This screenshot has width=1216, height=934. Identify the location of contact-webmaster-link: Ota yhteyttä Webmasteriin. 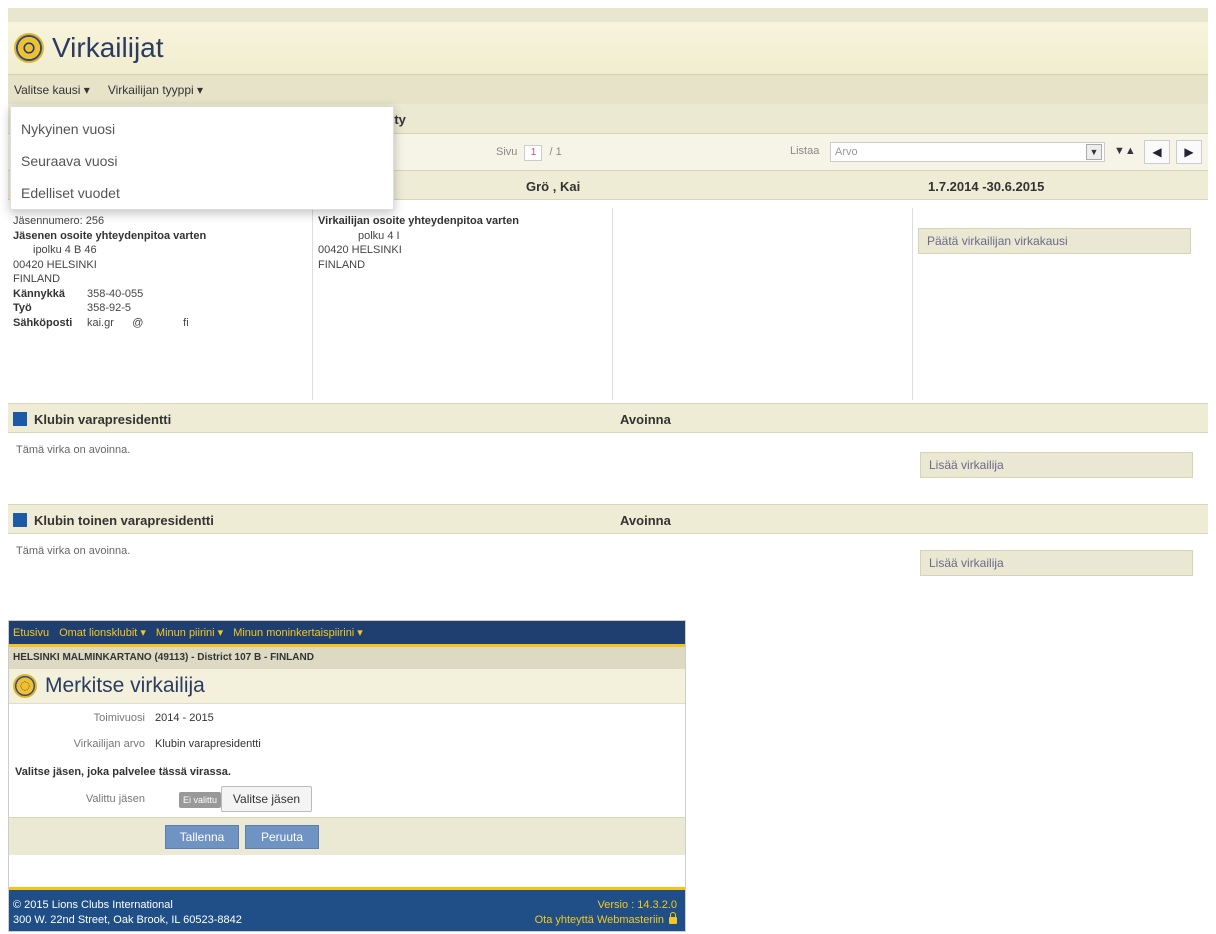
(599, 920).